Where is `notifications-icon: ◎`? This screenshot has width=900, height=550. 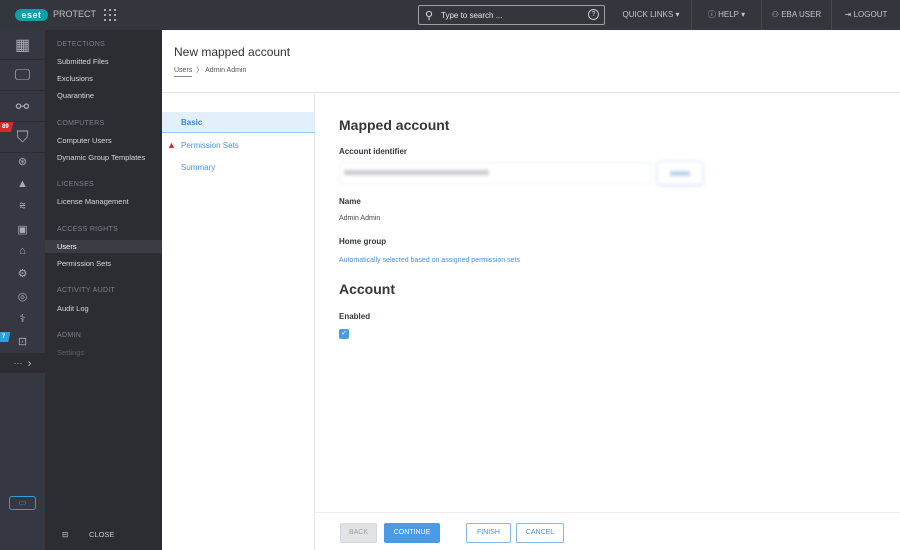
notifications-icon: ◎ is located at coordinates (22, 296).